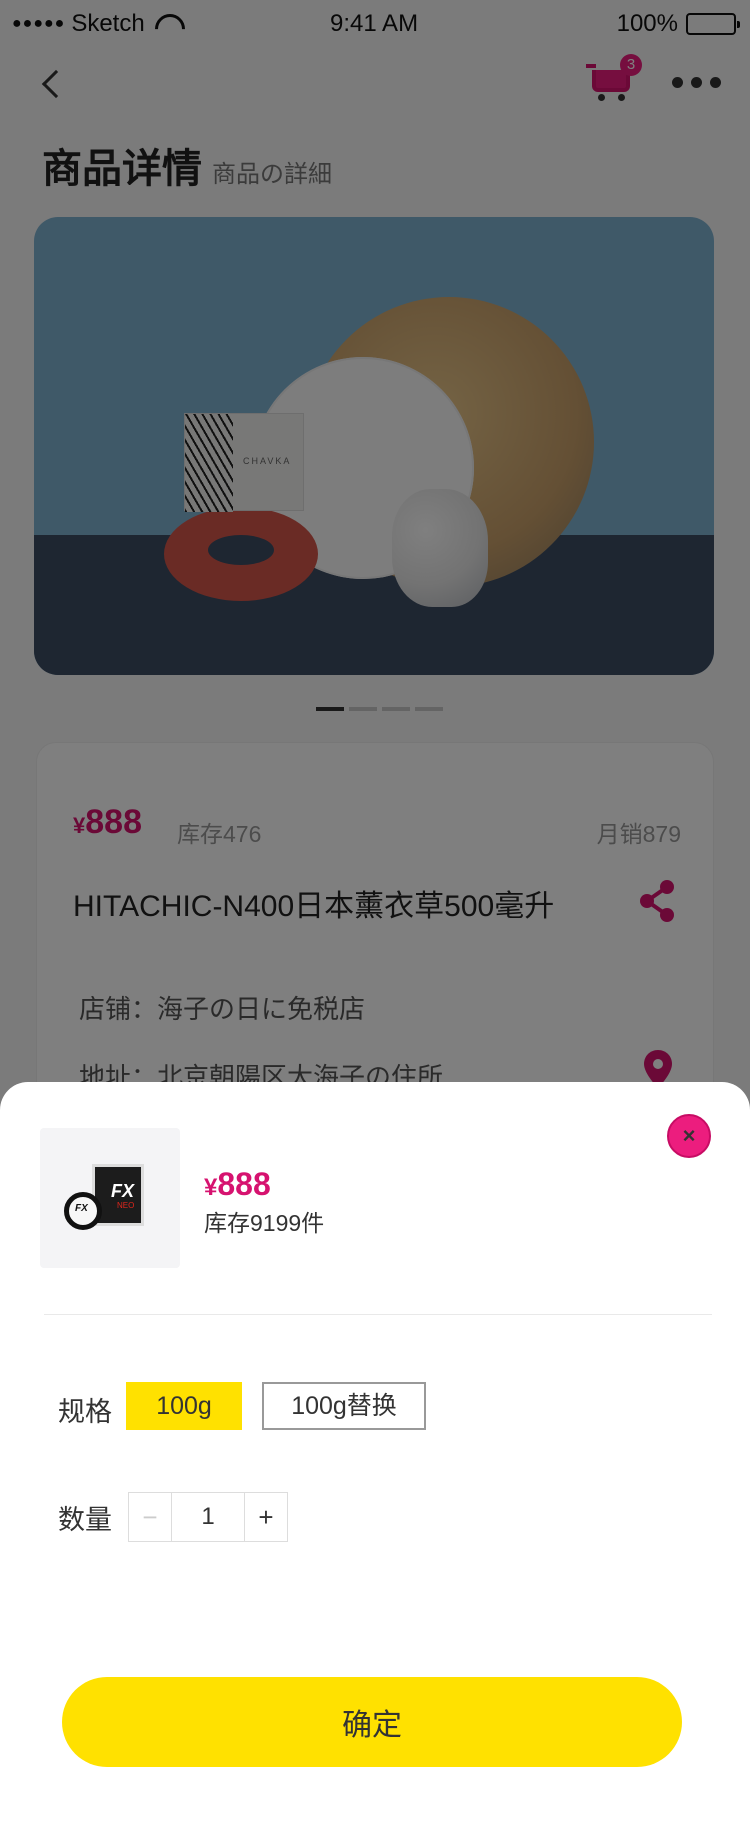  Describe the element at coordinates (244, 1184) in the screenshot. I see `sku-price-value: 888` at that location.